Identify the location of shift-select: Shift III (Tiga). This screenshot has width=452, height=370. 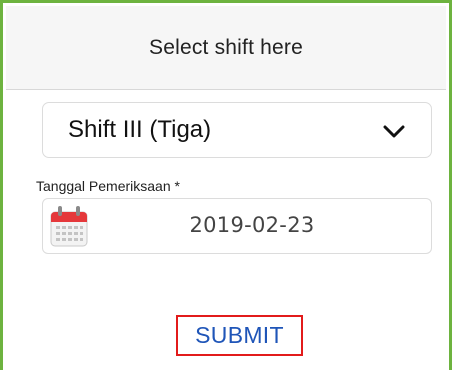
(237, 130).